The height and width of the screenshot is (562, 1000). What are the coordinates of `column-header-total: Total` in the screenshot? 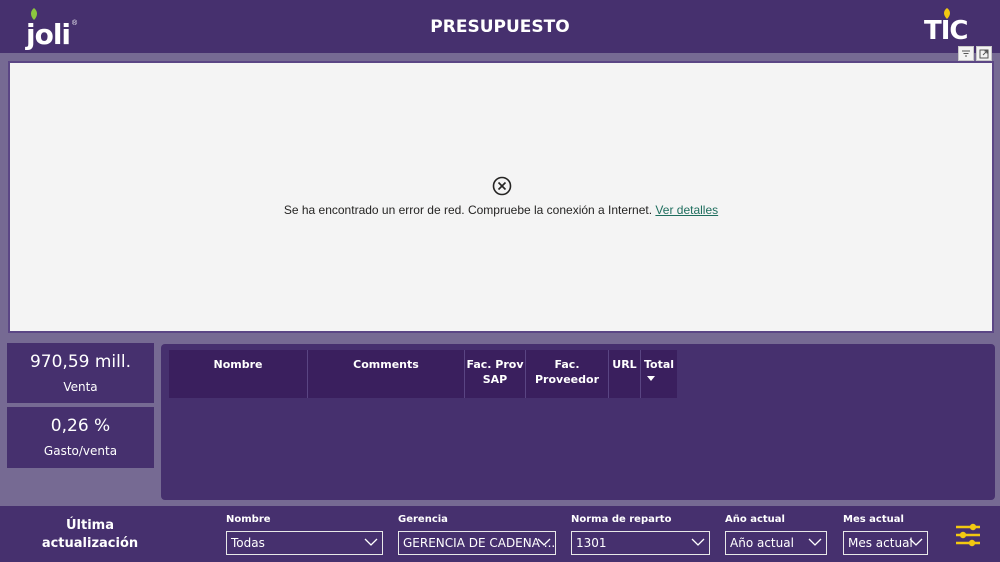 It's located at (659, 374).